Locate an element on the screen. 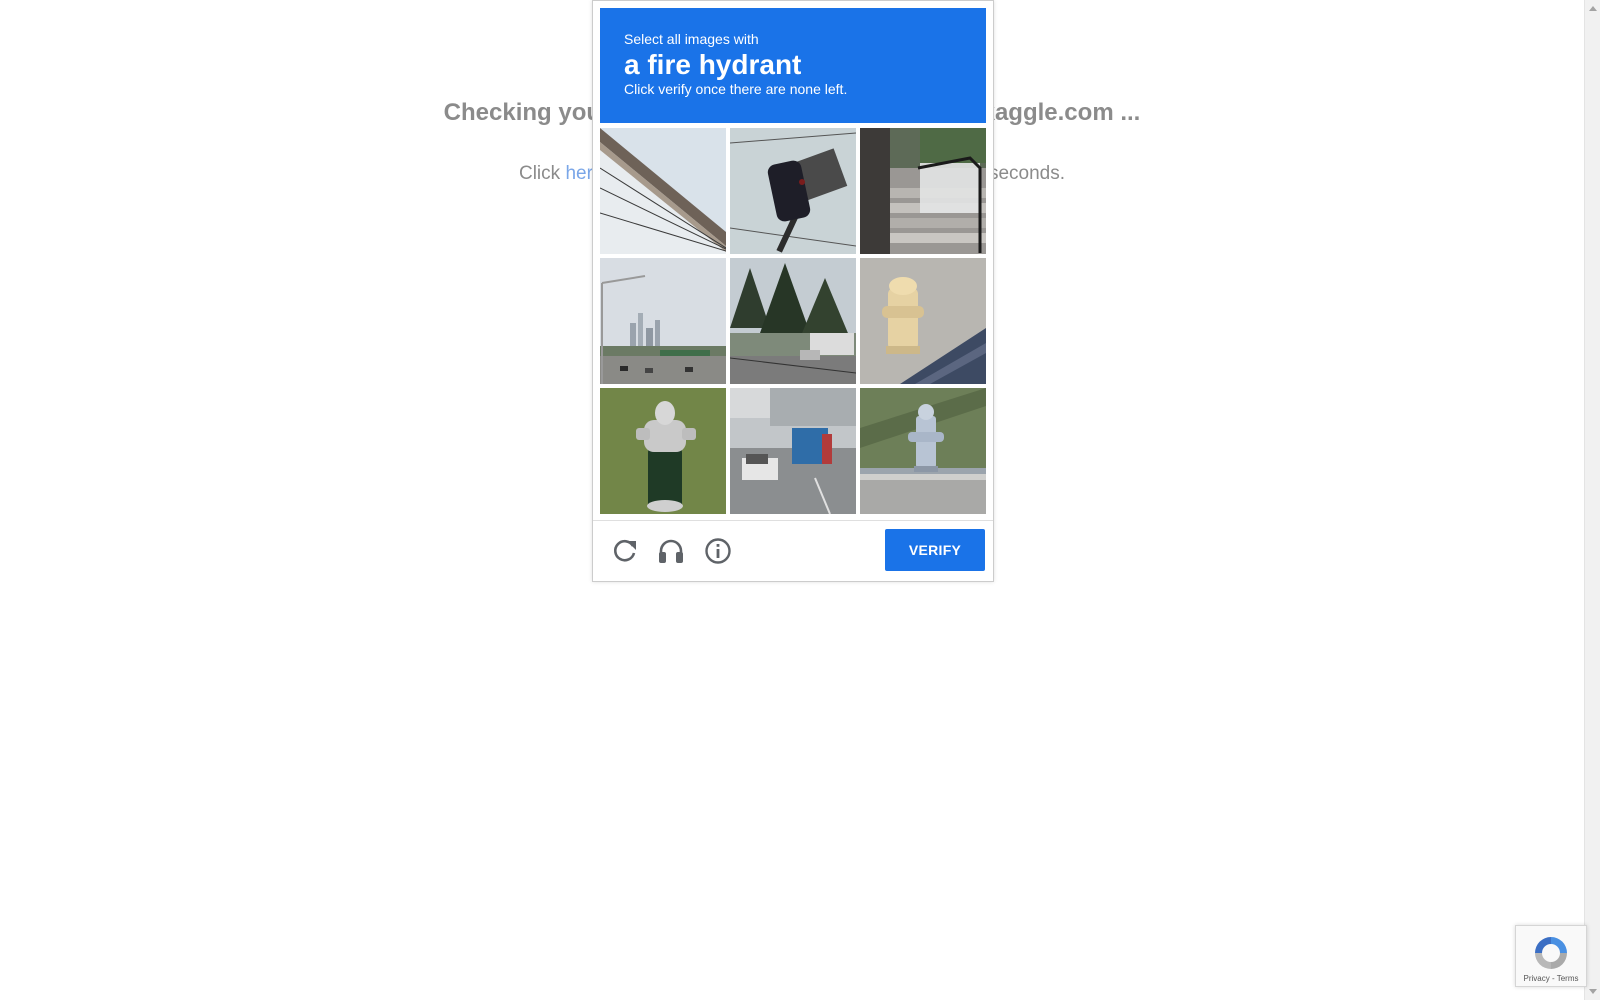 Image resolution: width=1600 pixels, height=1000 pixels. captcha-tile-grid is located at coordinates (794, 321).